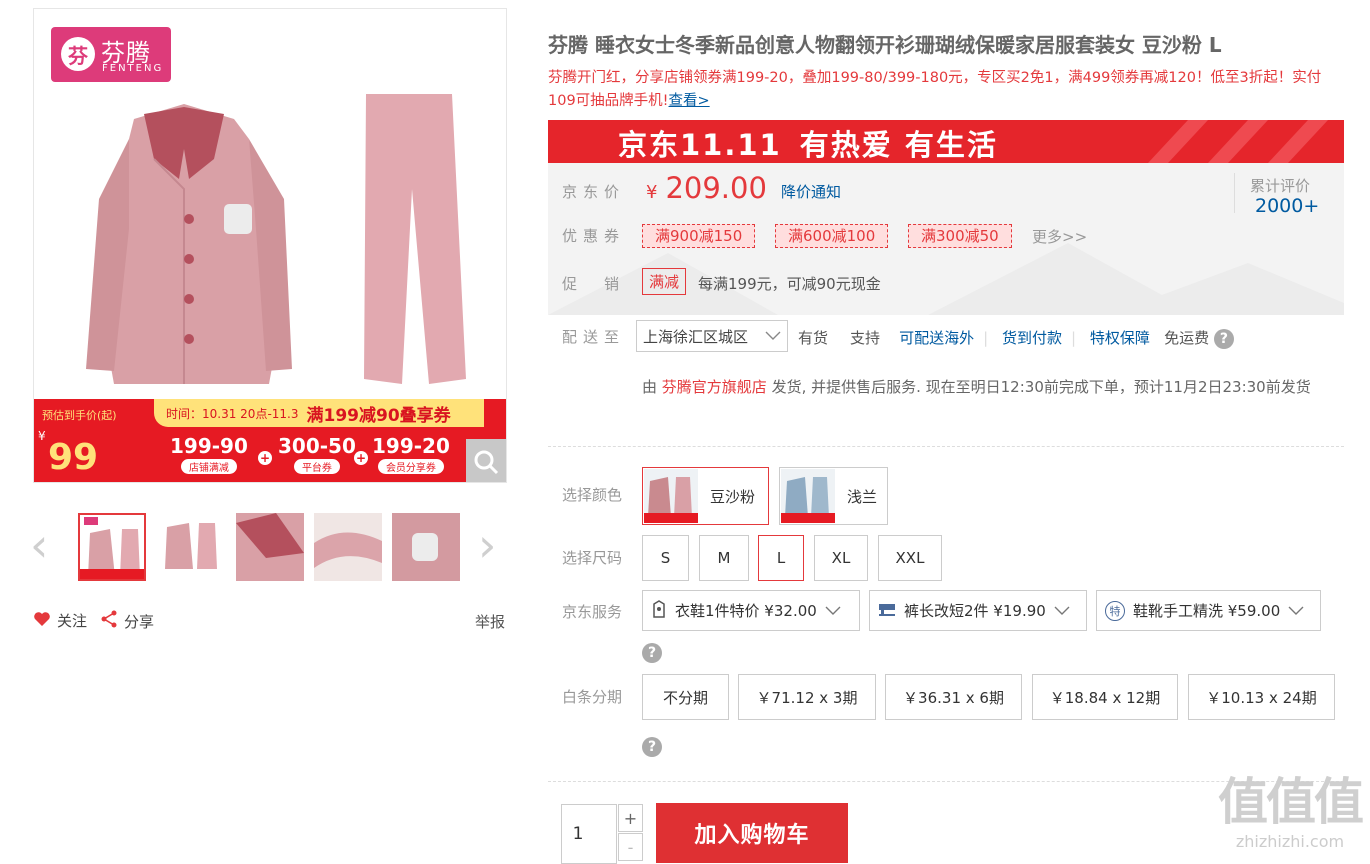 Image resolution: width=1370 pixels, height=864 pixels. I want to click on promo-segment-amount: 300-50, so click(317, 446).